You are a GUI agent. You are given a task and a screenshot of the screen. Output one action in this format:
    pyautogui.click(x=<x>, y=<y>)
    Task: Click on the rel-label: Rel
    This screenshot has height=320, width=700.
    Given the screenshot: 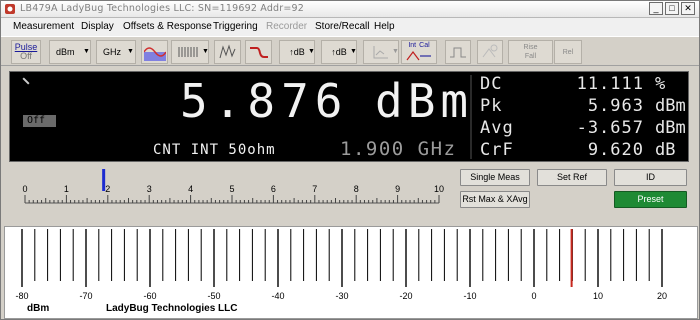 What is the action you would take?
    pyautogui.click(x=568, y=52)
    